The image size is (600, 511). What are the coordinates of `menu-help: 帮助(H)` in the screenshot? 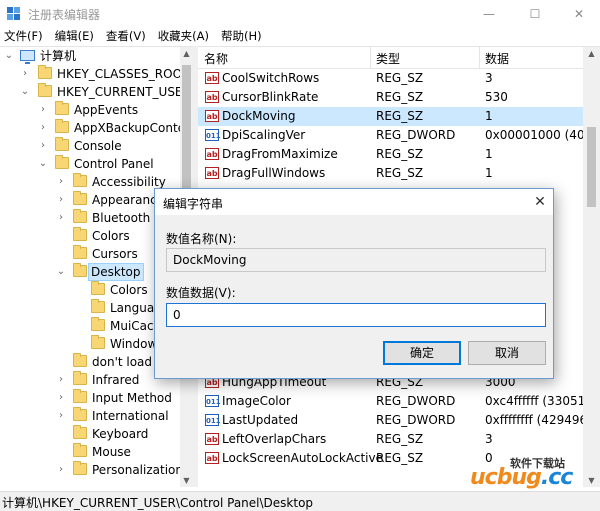 It's located at (241, 37).